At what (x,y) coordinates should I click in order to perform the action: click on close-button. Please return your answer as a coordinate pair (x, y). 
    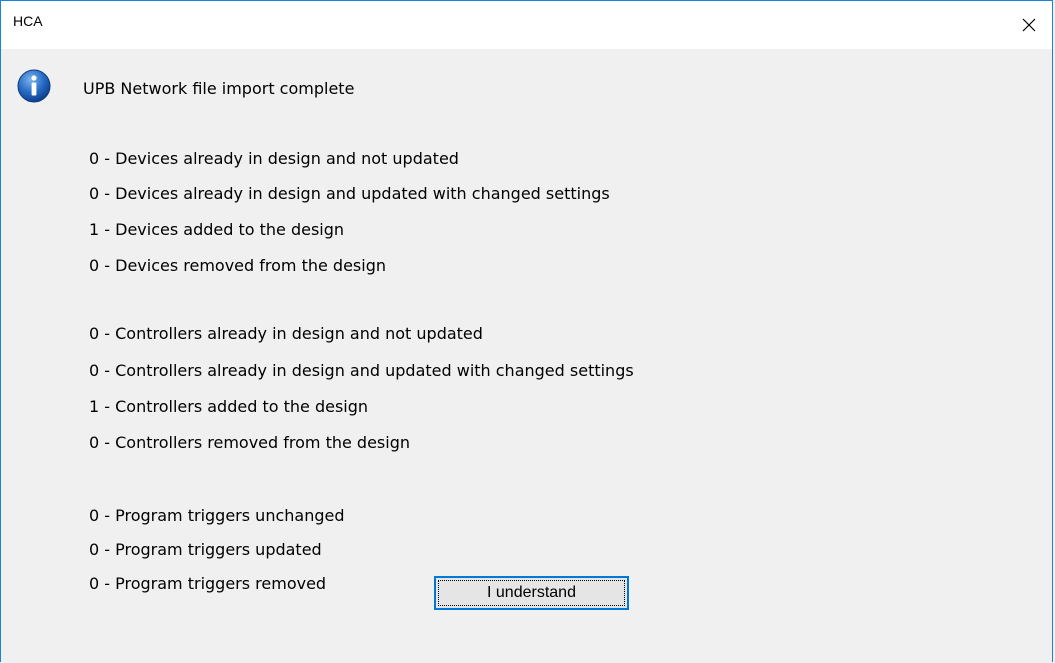
    Looking at the image, I should click on (1029, 25).